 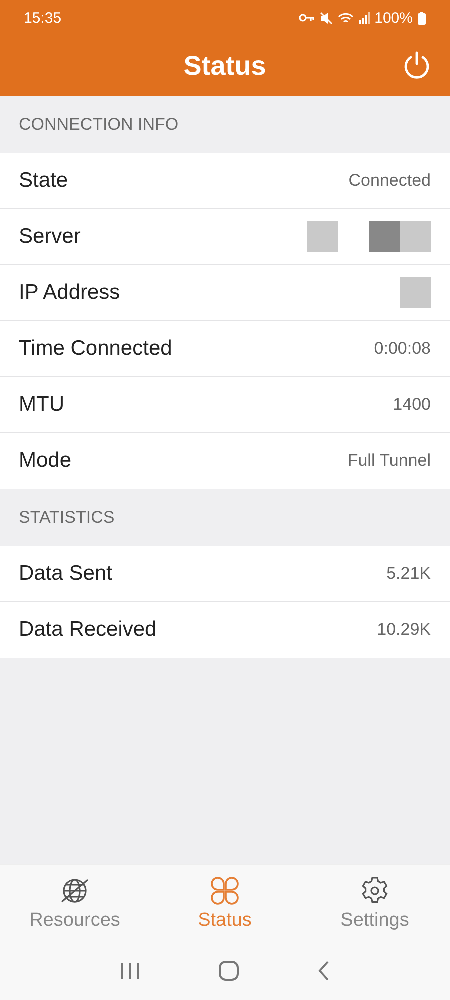 What do you see at coordinates (404, 630) in the screenshot?
I see `row-value: 10.29K` at bounding box center [404, 630].